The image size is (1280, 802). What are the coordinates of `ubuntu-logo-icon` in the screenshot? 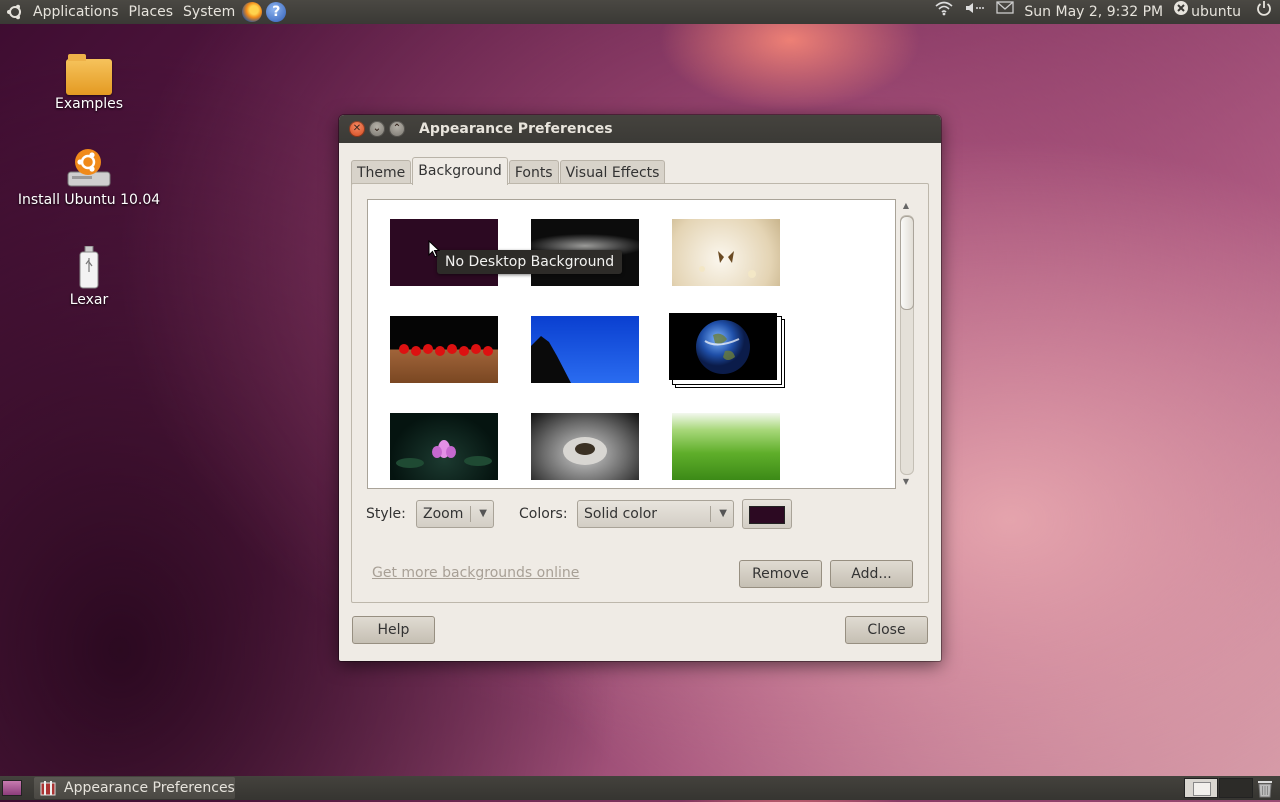 It's located at (15, 12).